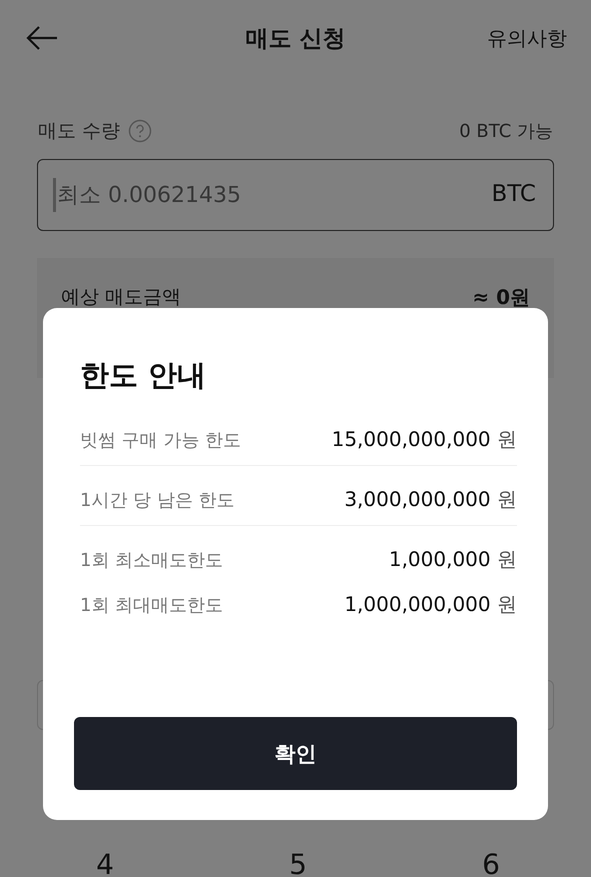 The width and height of the screenshot is (591, 877). What do you see at coordinates (42, 38) in the screenshot?
I see `back-arrow-icon` at bounding box center [42, 38].